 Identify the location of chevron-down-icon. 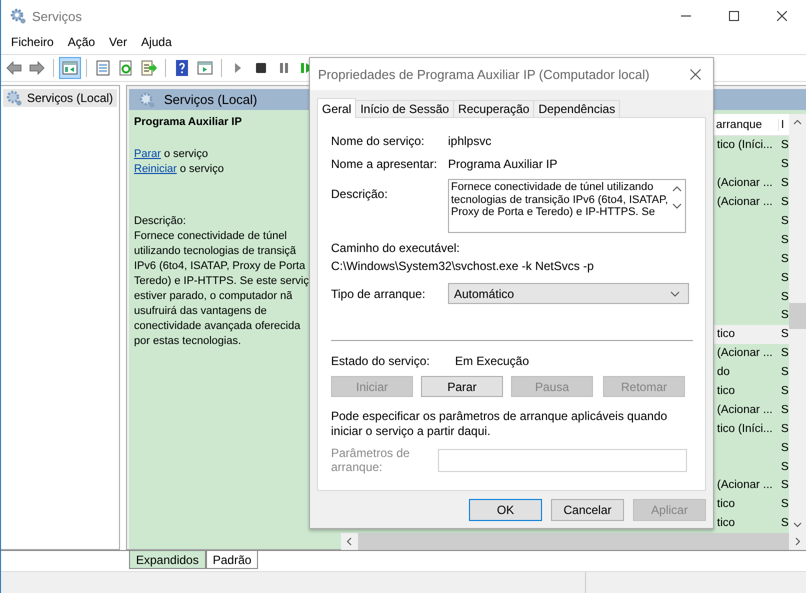
(675, 293).